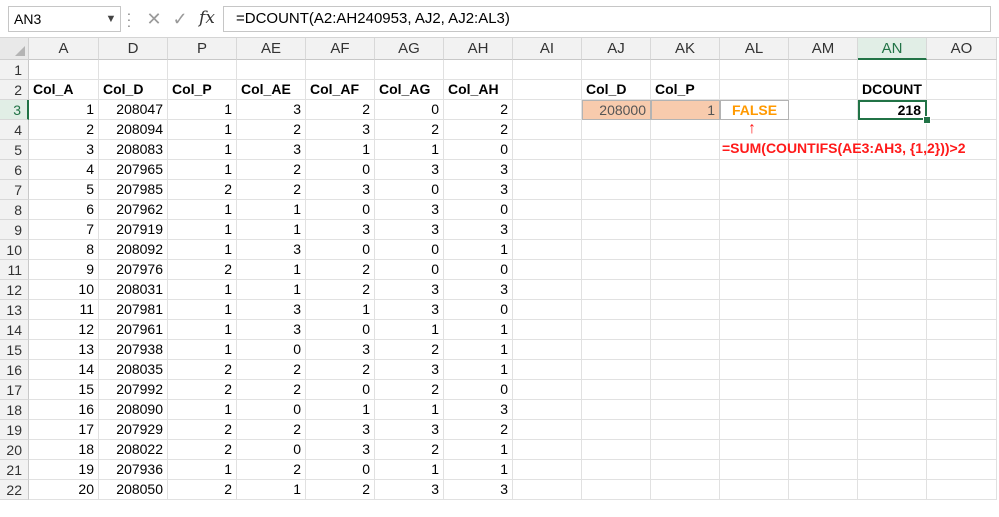  I want to click on criteria-header-col-p: Col_P, so click(685, 90).